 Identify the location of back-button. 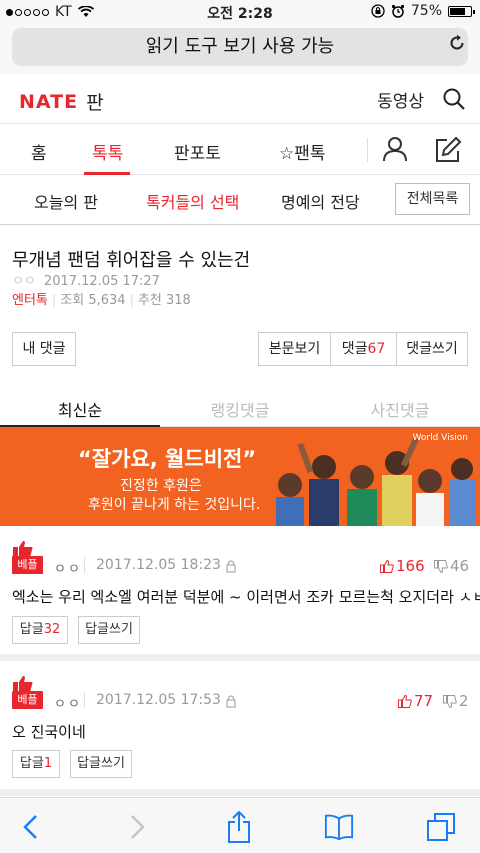
(31, 827).